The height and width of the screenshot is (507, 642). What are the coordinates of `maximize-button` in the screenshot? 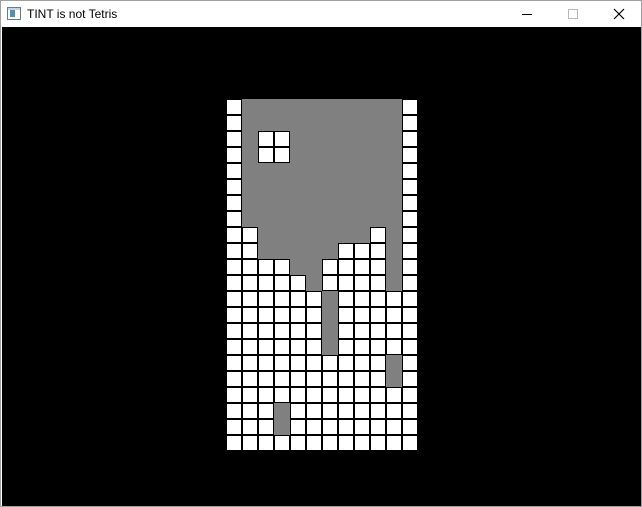 It's located at (573, 14).